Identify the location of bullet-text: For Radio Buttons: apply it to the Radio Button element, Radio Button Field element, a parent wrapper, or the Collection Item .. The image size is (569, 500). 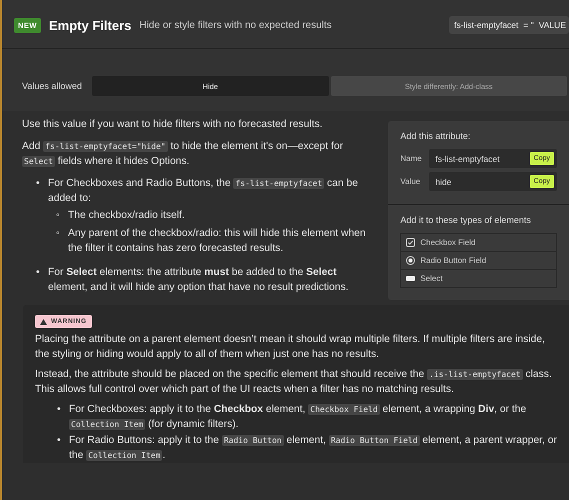
(313, 448).